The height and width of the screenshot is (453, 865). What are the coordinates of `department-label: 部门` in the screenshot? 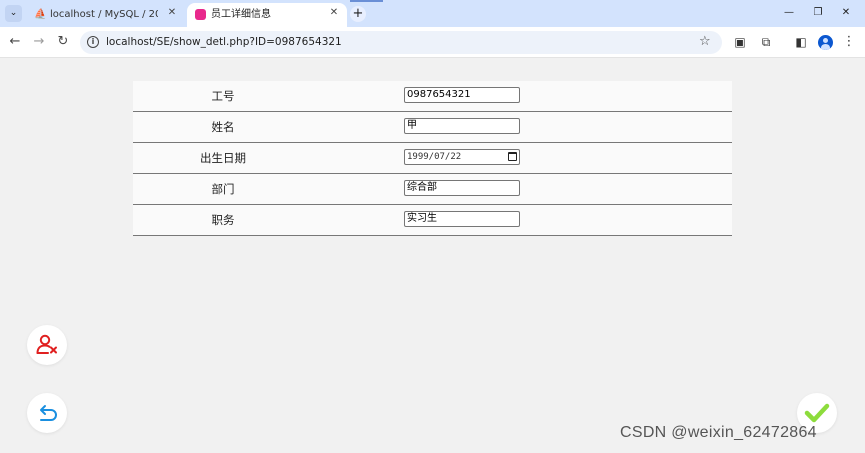 It's located at (223, 189).